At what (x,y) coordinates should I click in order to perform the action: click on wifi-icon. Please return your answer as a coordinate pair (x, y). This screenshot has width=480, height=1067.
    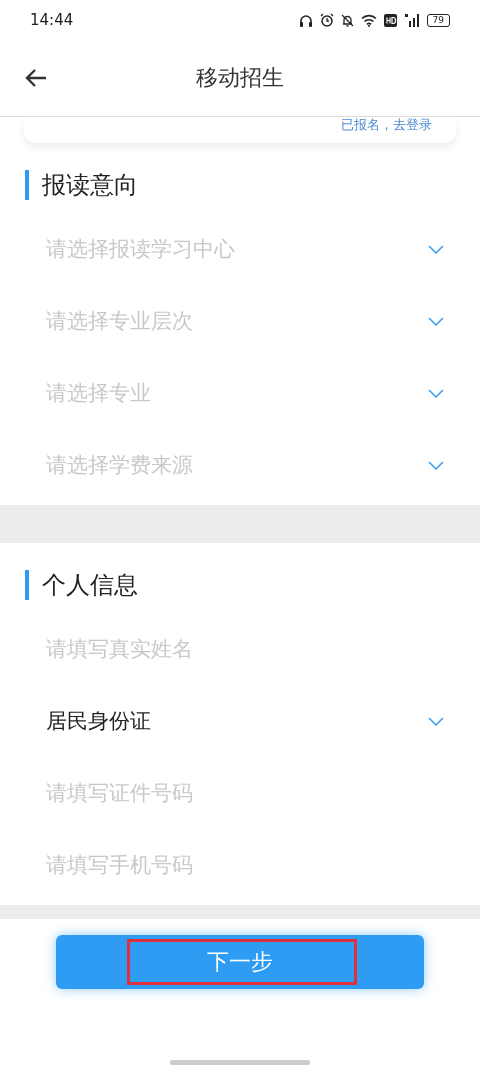
    Looking at the image, I should click on (368, 20).